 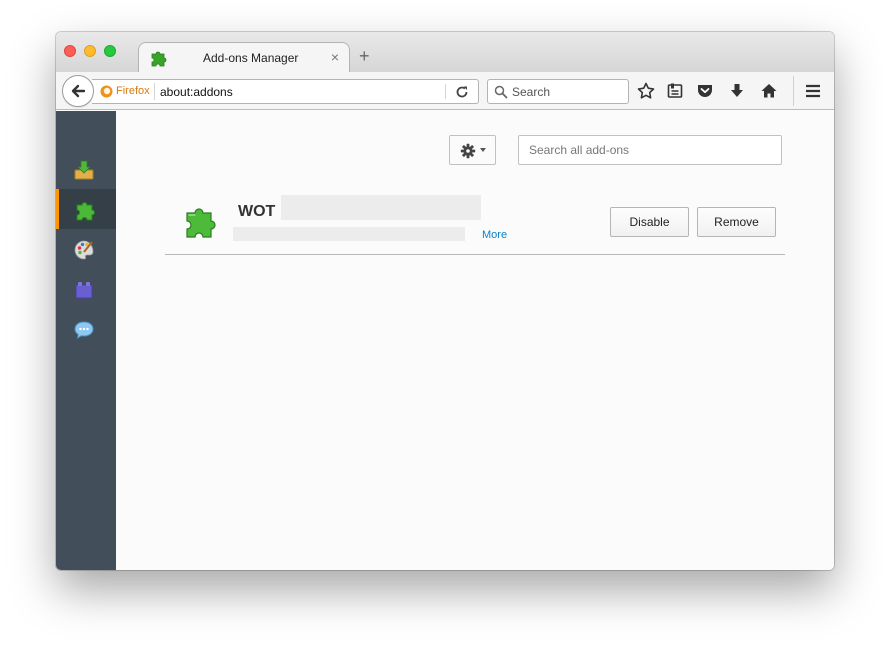 I want to click on gear-icon, so click(x=468, y=151).